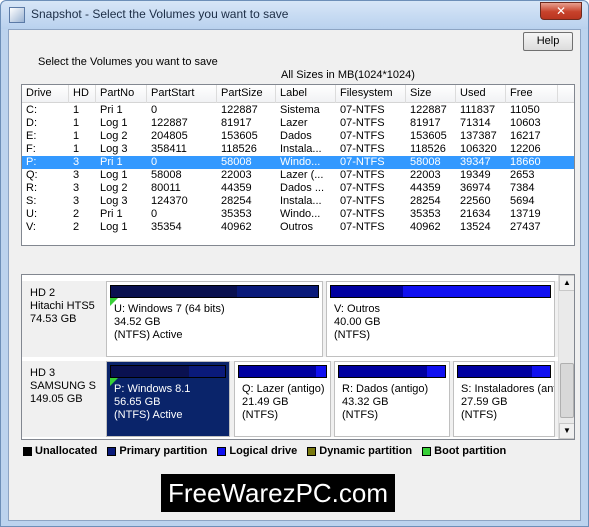  Describe the element at coordinates (82, 94) in the screenshot. I see `column-header: HD` at that location.